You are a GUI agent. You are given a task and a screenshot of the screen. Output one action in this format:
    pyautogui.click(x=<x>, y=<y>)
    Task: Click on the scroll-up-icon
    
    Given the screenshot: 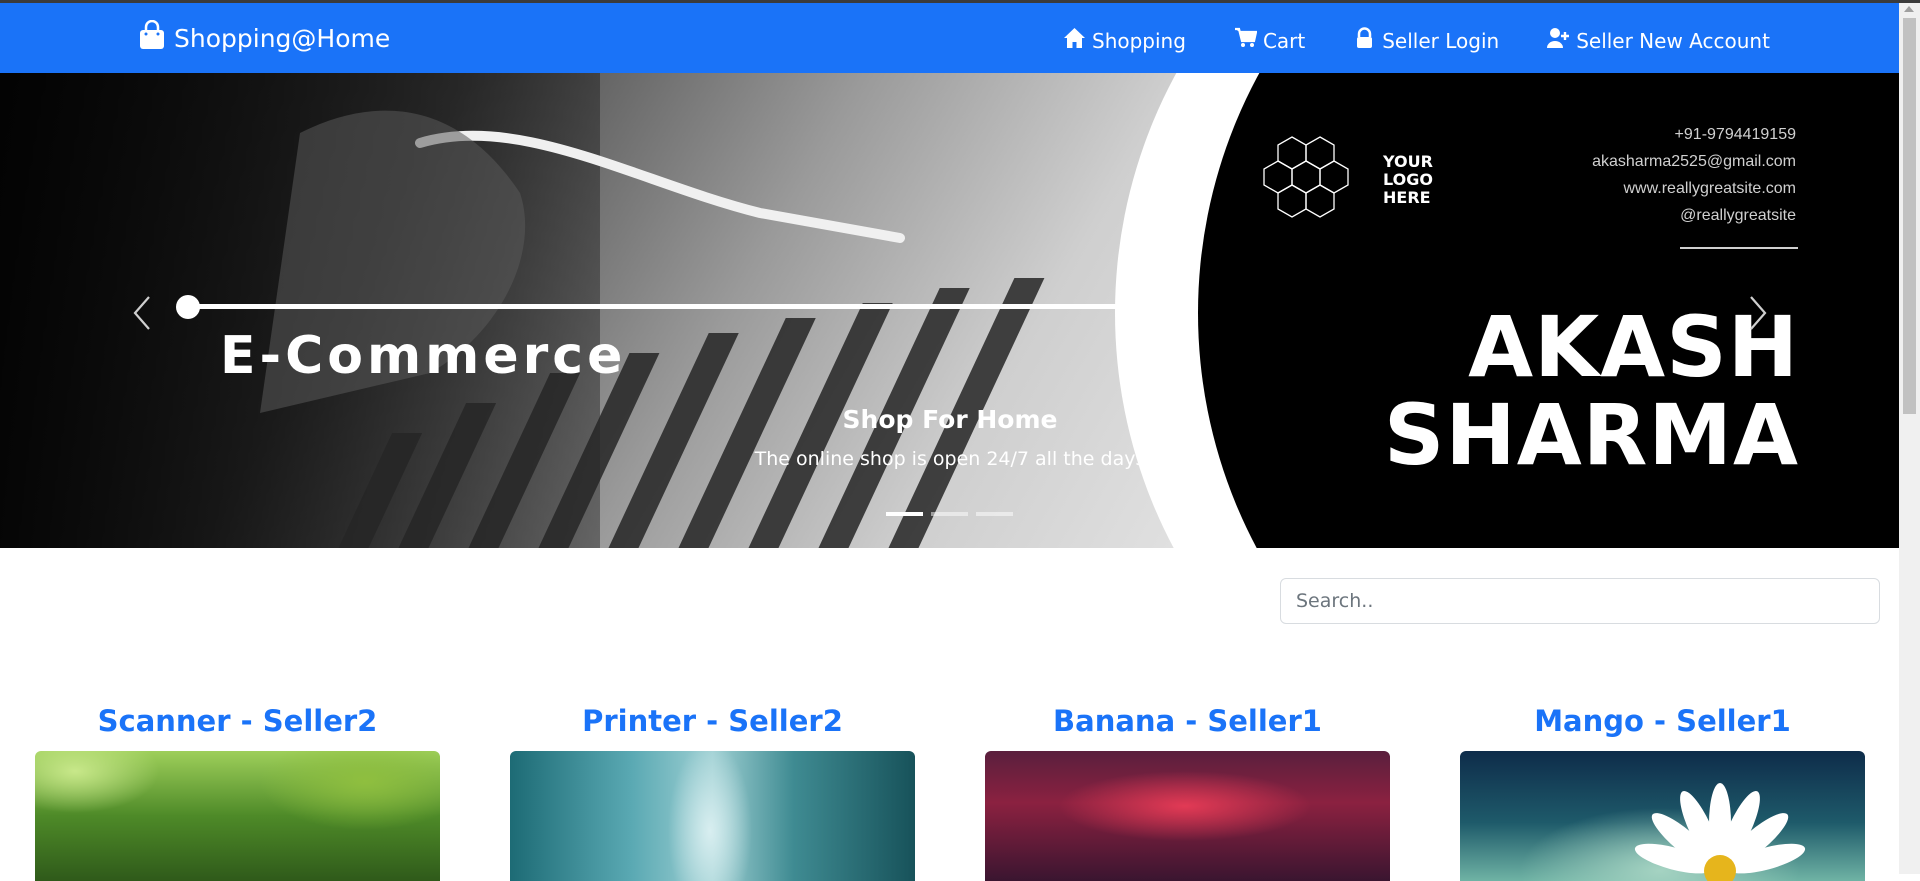 What is the action you would take?
    pyautogui.click(x=1909, y=9)
    